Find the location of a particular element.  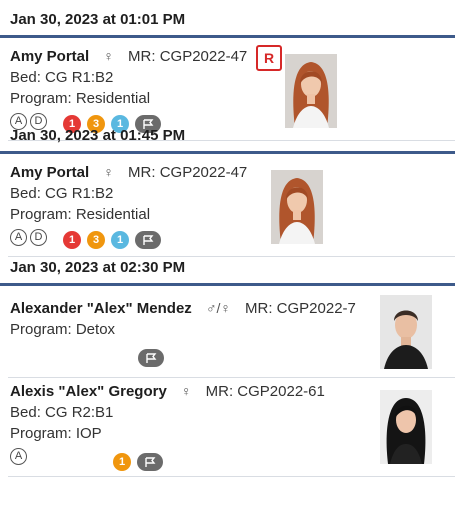

program-label: Program: Detox is located at coordinates (63, 329).